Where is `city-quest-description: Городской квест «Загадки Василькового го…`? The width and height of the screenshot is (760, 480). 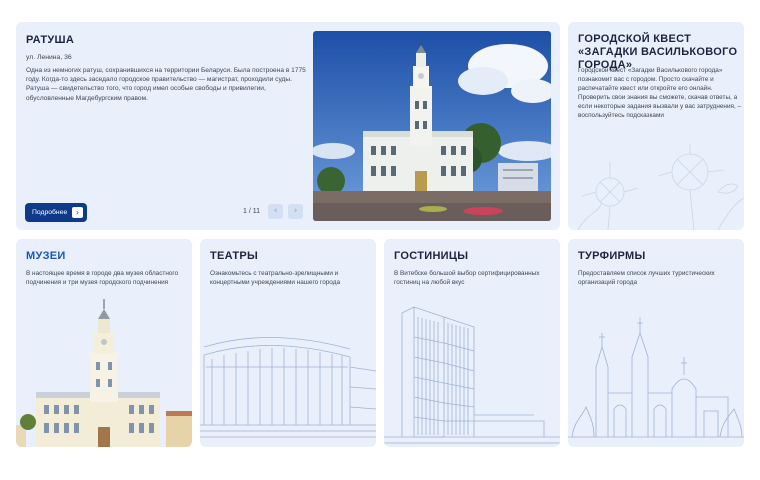 city-quest-description: Городской квест «Загадки Василькового го… is located at coordinates (660, 93).